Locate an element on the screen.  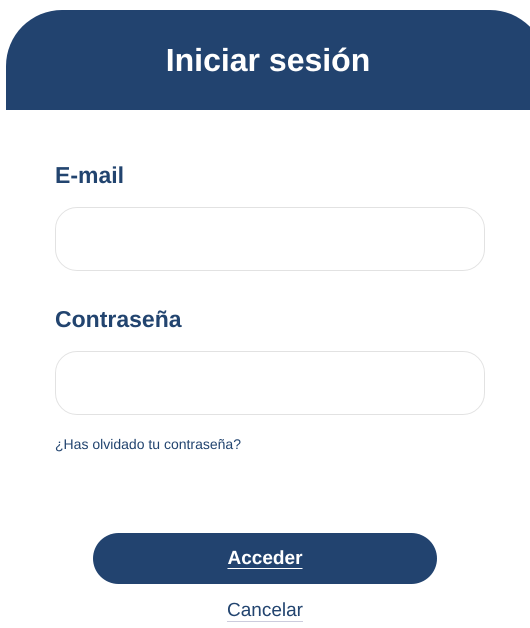
field-label: E-mail is located at coordinates (90, 175).